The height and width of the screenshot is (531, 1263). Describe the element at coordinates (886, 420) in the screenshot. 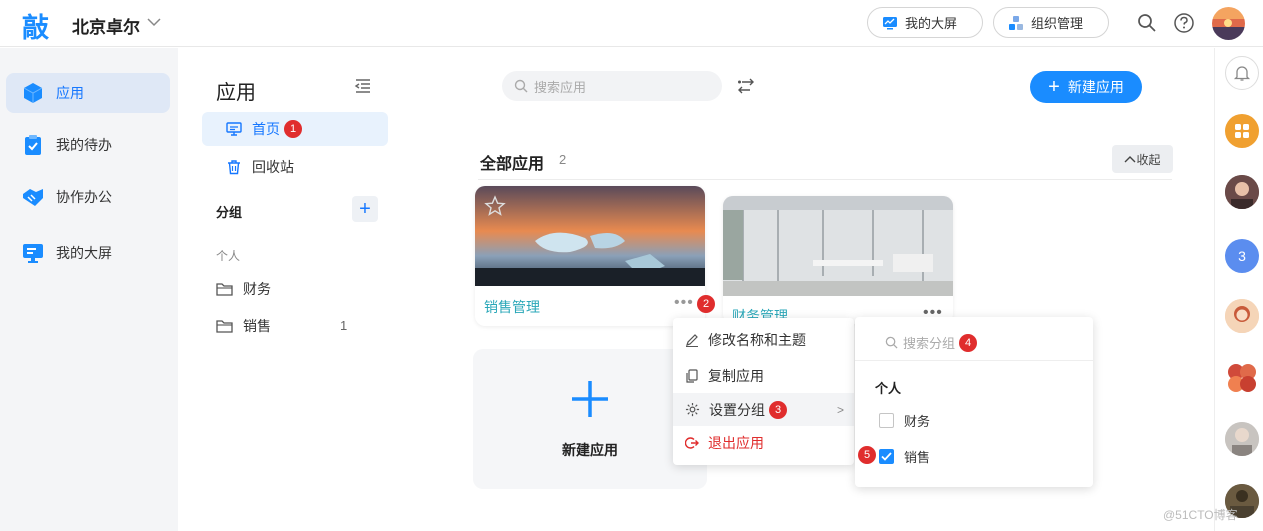

I see `checkbox` at that location.